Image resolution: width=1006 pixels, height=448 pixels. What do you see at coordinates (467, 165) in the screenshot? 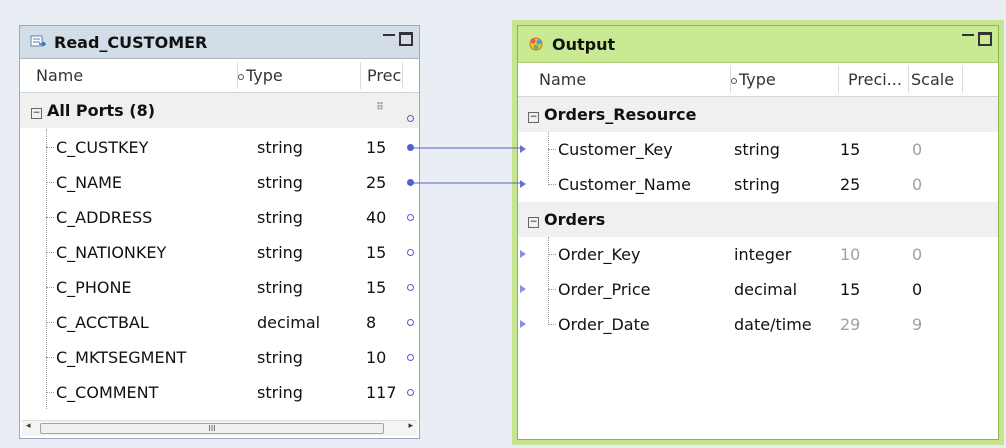
I see `port-links` at bounding box center [467, 165].